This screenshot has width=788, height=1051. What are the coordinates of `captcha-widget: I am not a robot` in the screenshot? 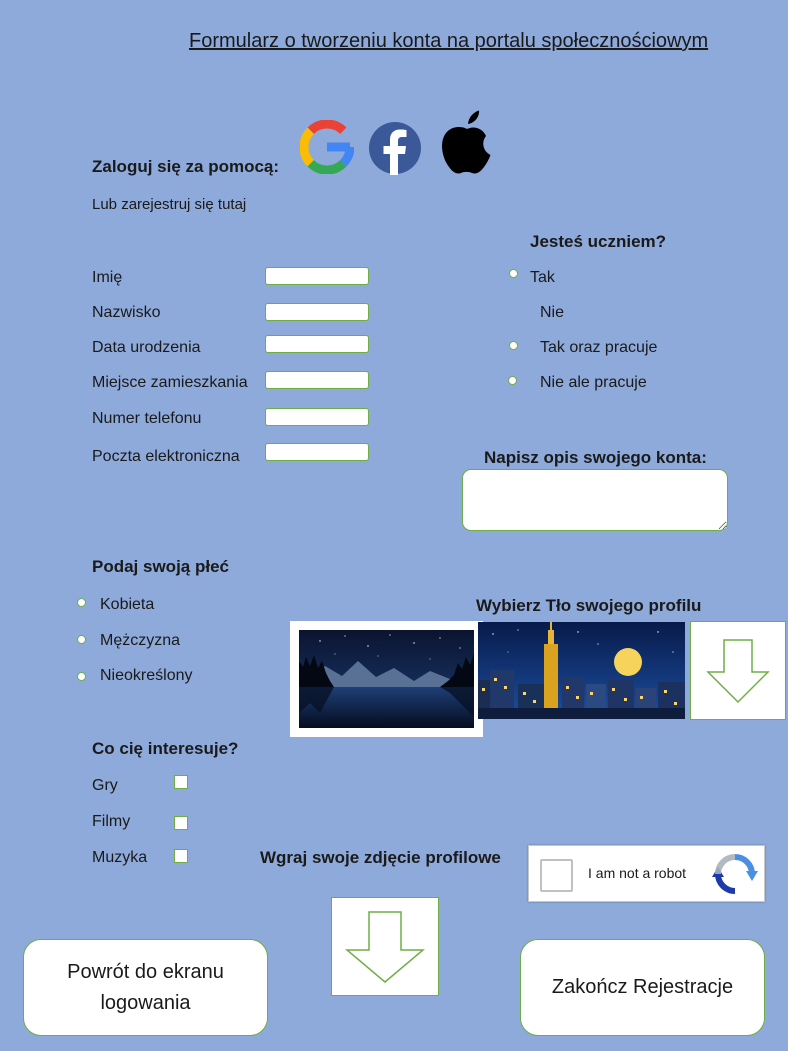 It's located at (646, 873).